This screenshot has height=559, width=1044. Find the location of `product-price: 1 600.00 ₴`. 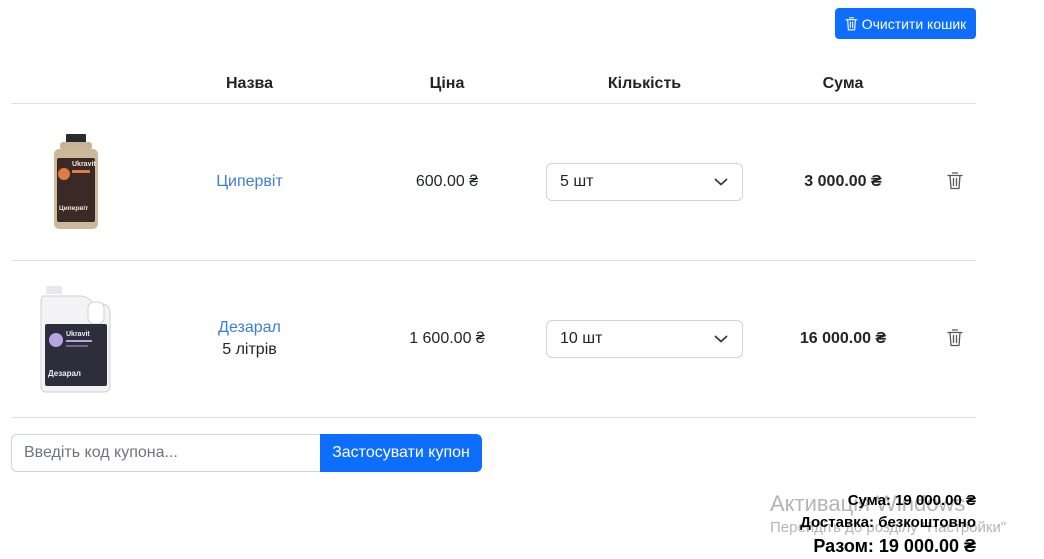

product-price: 1 600.00 ₴ is located at coordinates (447, 338).